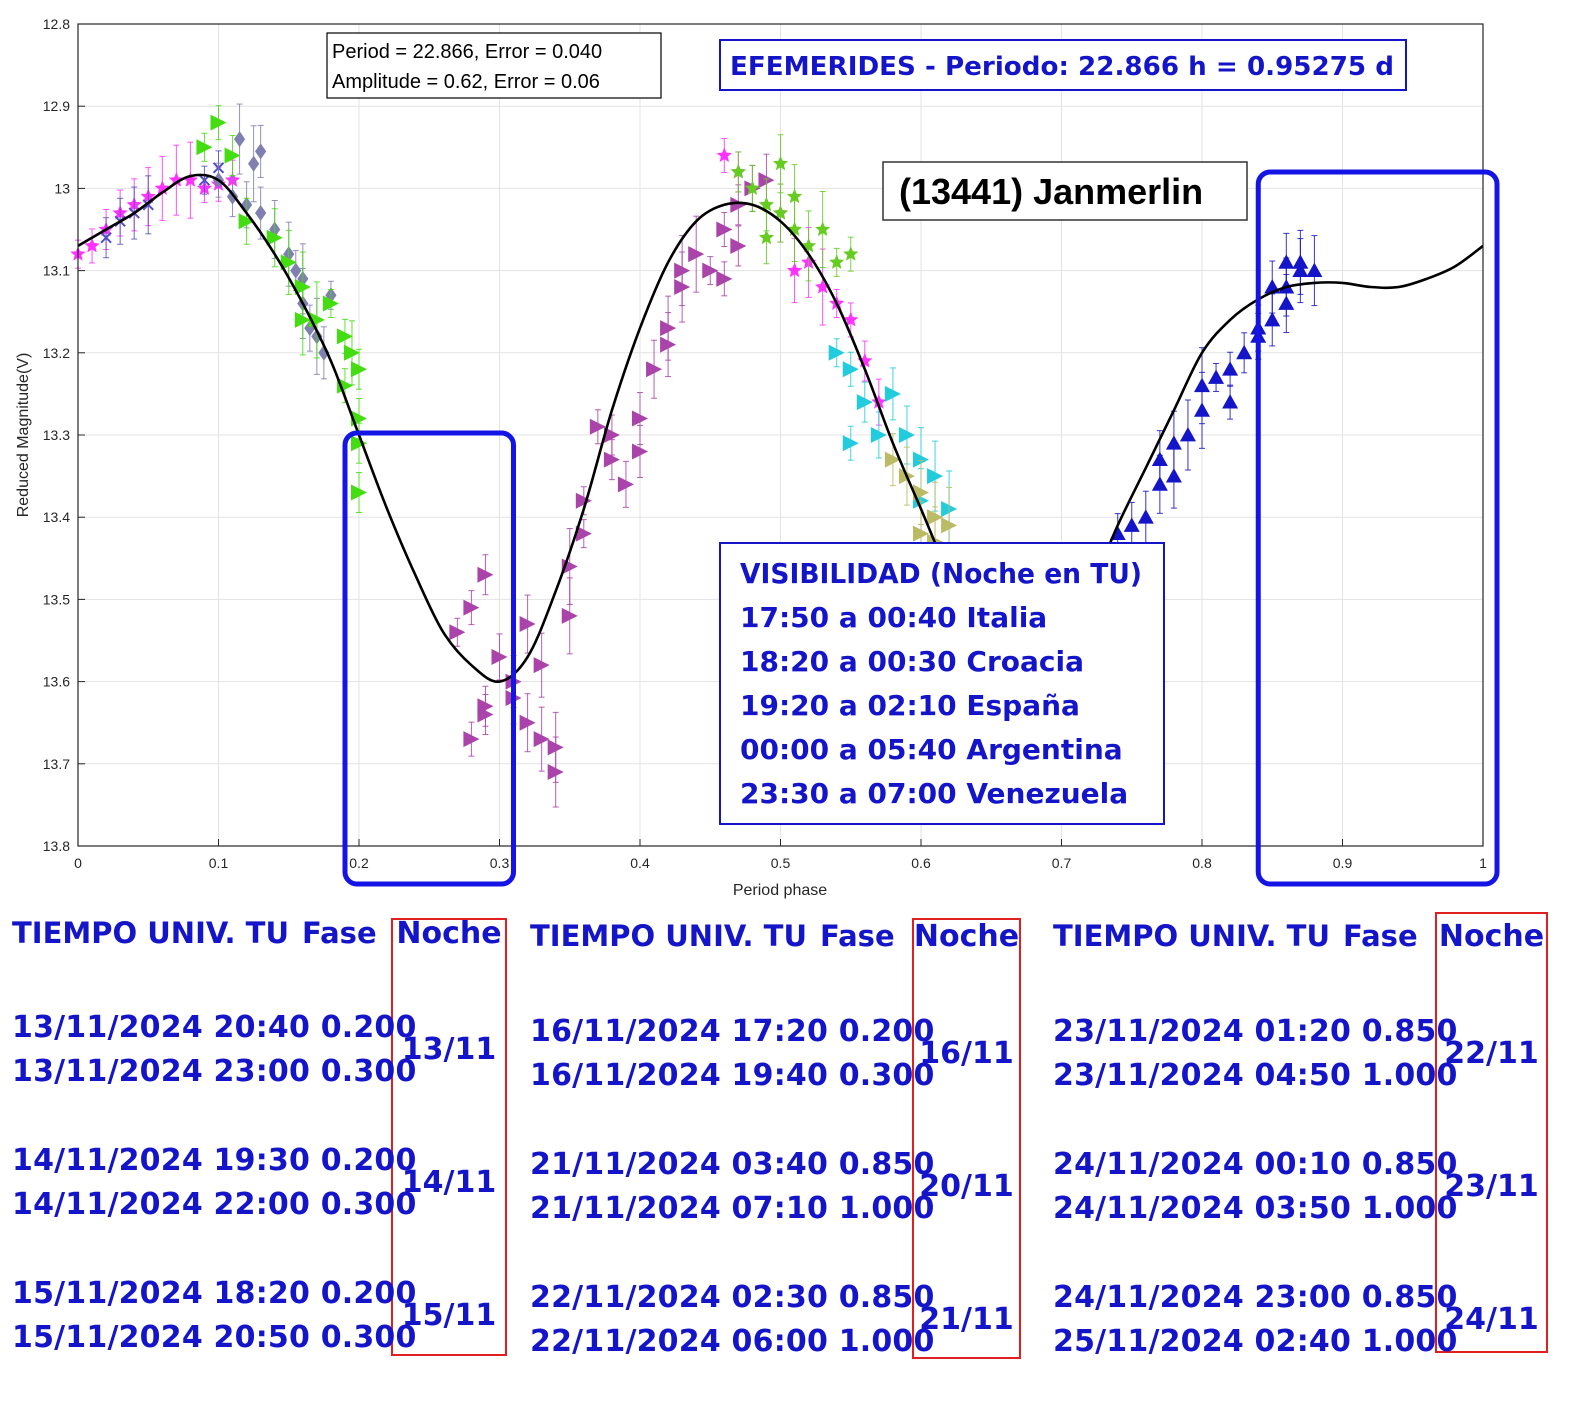 The width and height of the screenshot is (1595, 1409). Describe the element at coordinates (449, 1182) in the screenshot. I see `night-label: 14/11` at that location.